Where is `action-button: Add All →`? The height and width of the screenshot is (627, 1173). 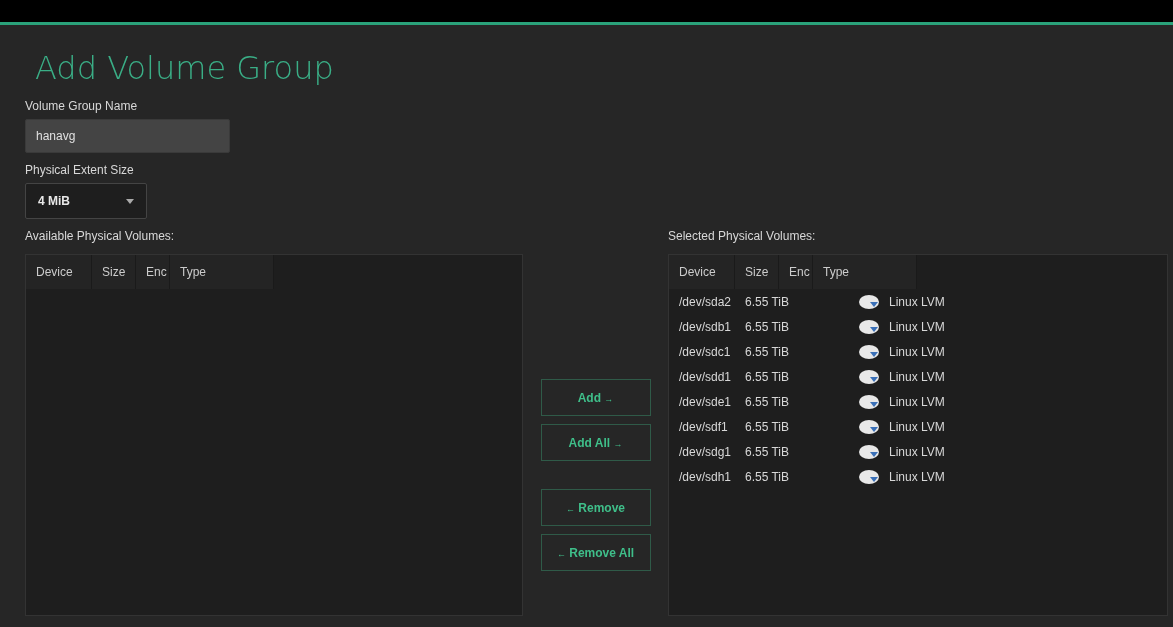
action-button: Add All → is located at coordinates (595, 442).